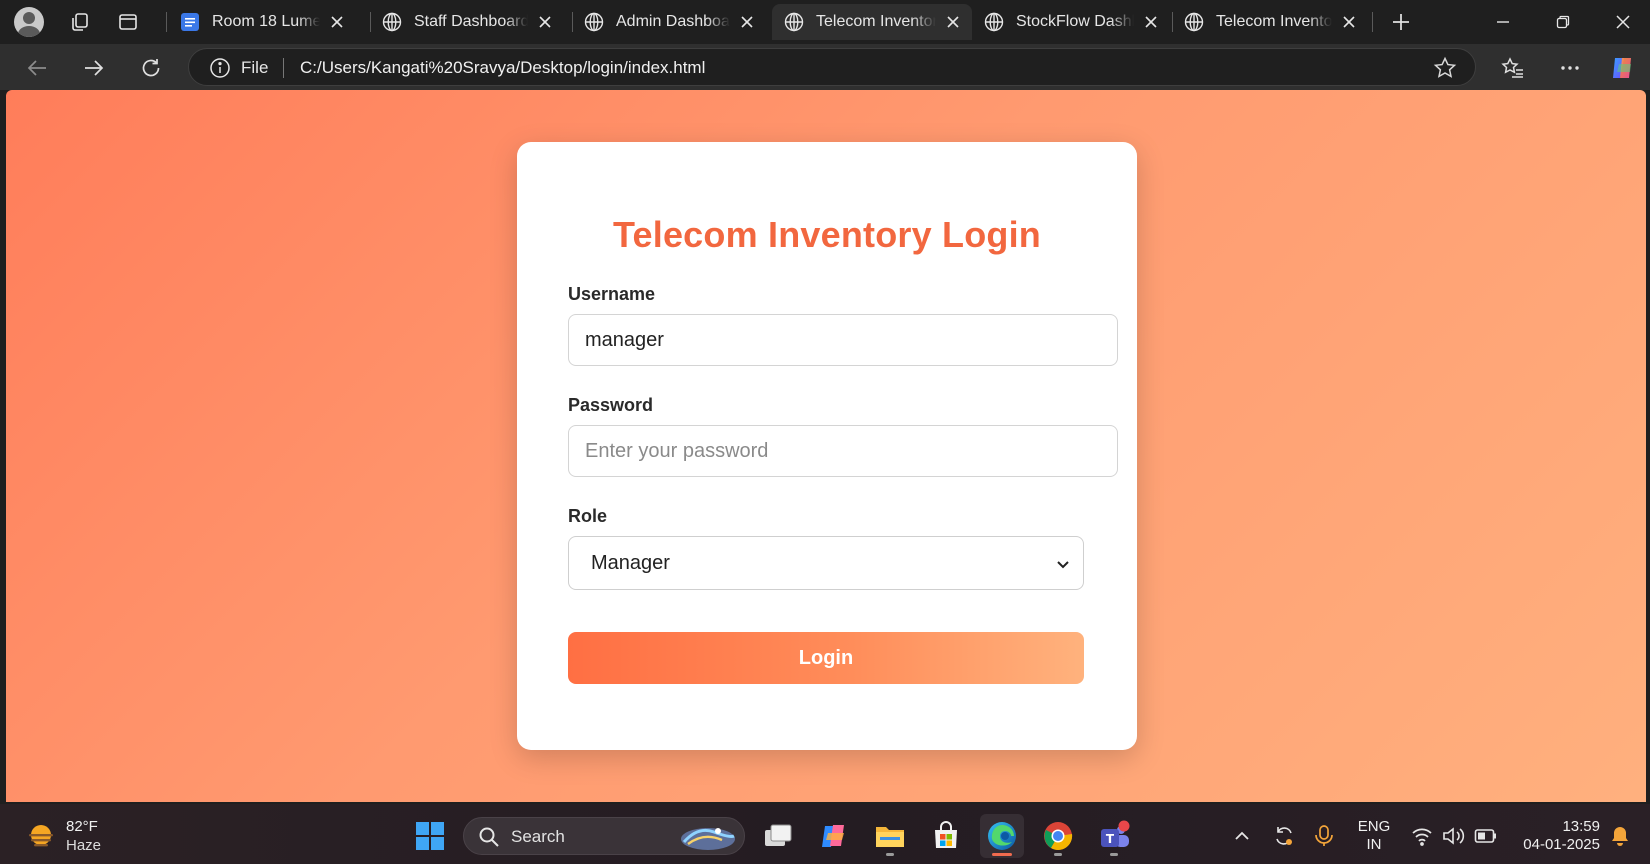 This screenshot has height=864, width=1650. I want to click on weather-condition: Haze, so click(84, 845).